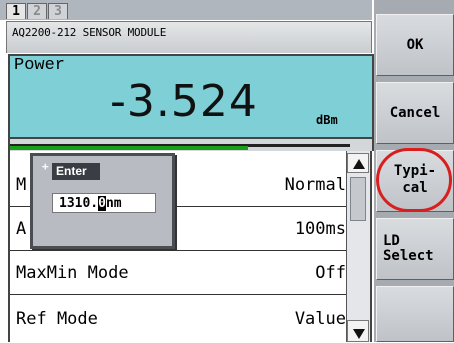 The height and width of the screenshot is (343, 454). What do you see at coordinates (129, 148) in the screenshot?
I see `level-bar-fill` at bounding box center [129, 148].